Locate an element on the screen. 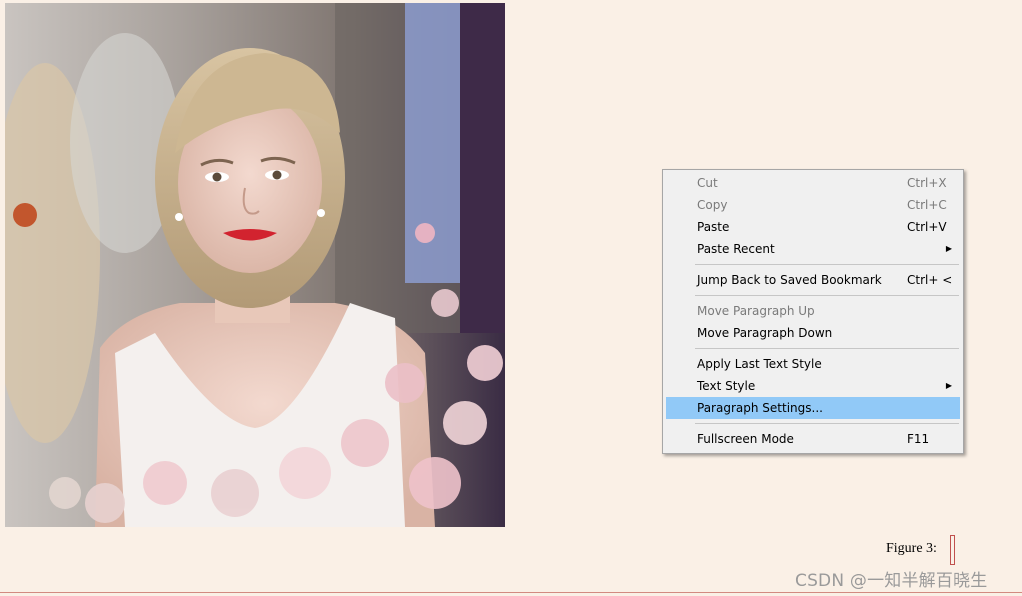 The image size is (1022, 596). menu-item-shortcut: F11 is located at coordinates (918, 439).